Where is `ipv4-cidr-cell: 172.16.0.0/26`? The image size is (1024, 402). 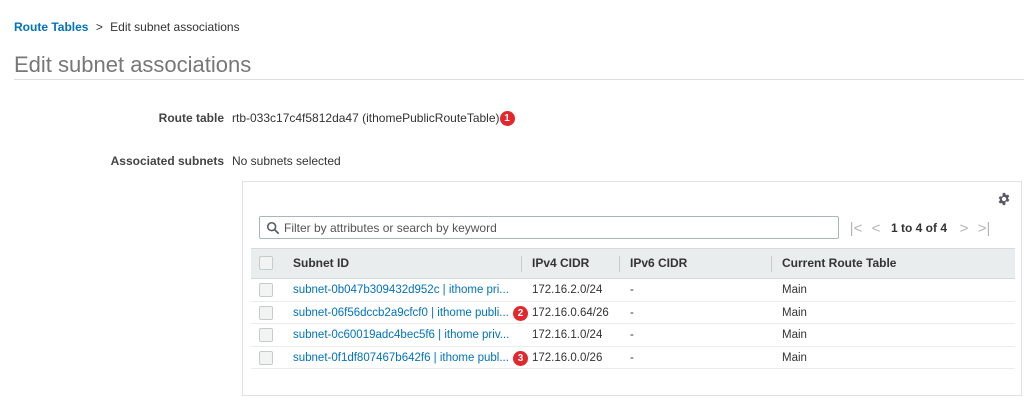
ipv4-cidr-cell: 172.16.0.0/26 is located at coordinates (567, 357).